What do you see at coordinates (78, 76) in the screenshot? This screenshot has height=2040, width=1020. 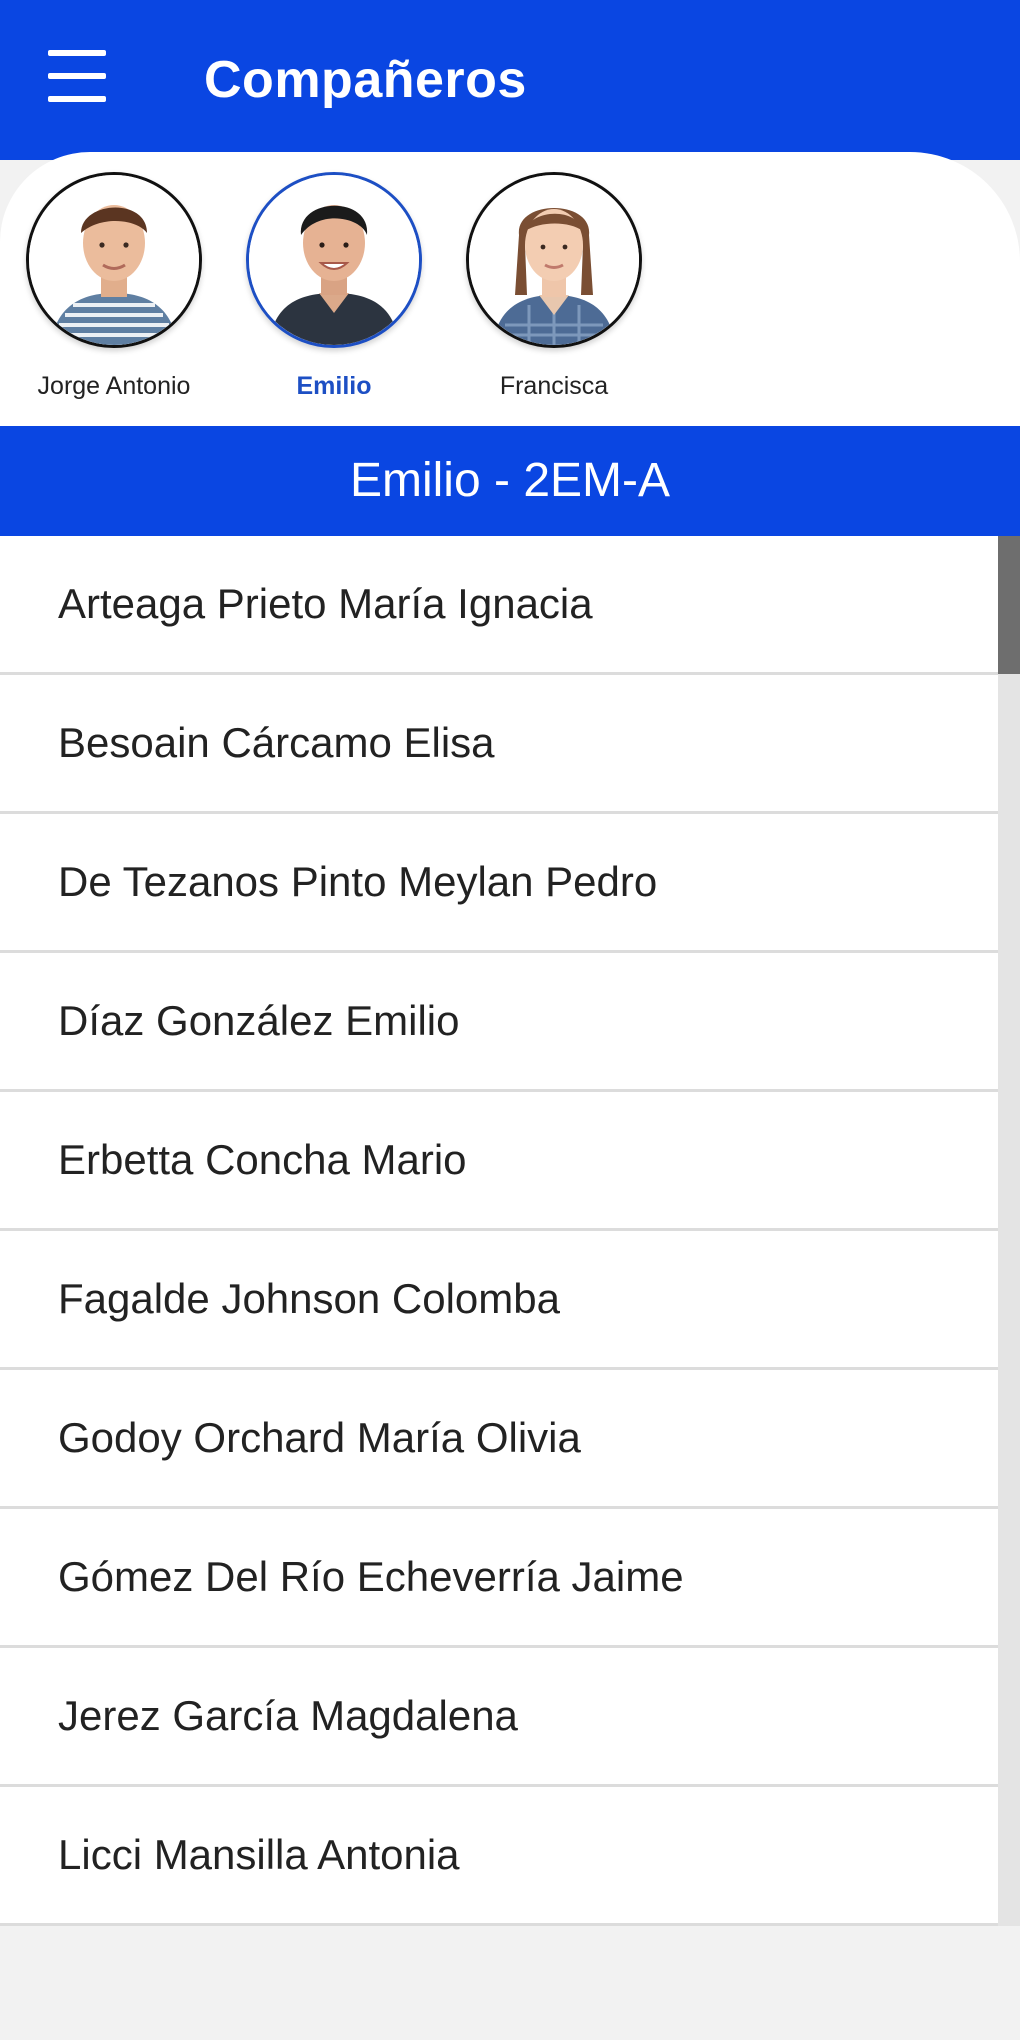 I see `menu-button` at bounding box center [78, 76].